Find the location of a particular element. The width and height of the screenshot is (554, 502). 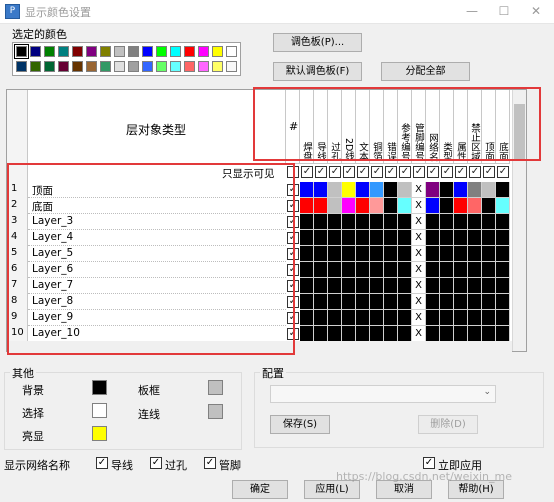

ok-button: 确定 is located at coordinates (260, 489).